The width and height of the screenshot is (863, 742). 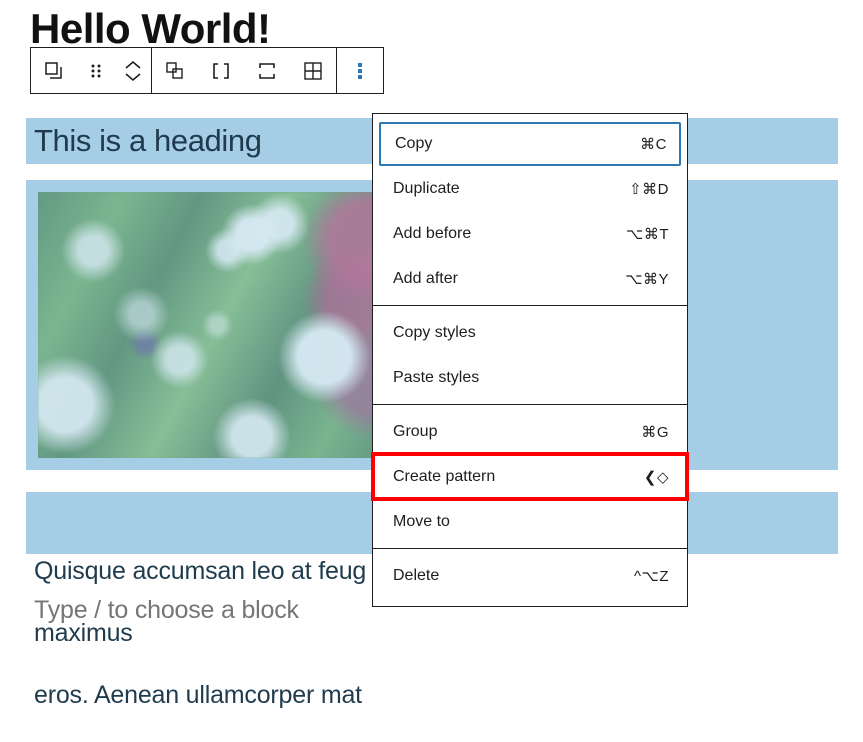 I want to click on menu-item-create-pattern: Create pattern ❮◇, so click(x=530, y=476).